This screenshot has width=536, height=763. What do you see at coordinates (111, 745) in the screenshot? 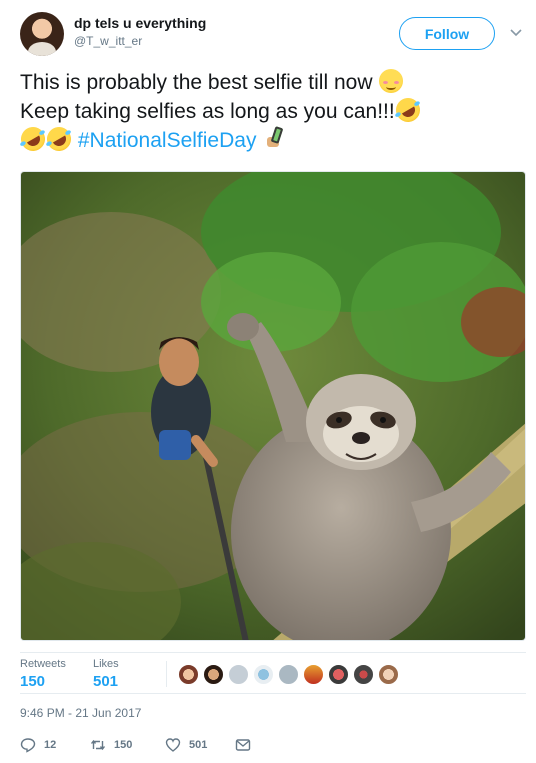
I see `retweet-button: 150` at bounding box center [111, 745].